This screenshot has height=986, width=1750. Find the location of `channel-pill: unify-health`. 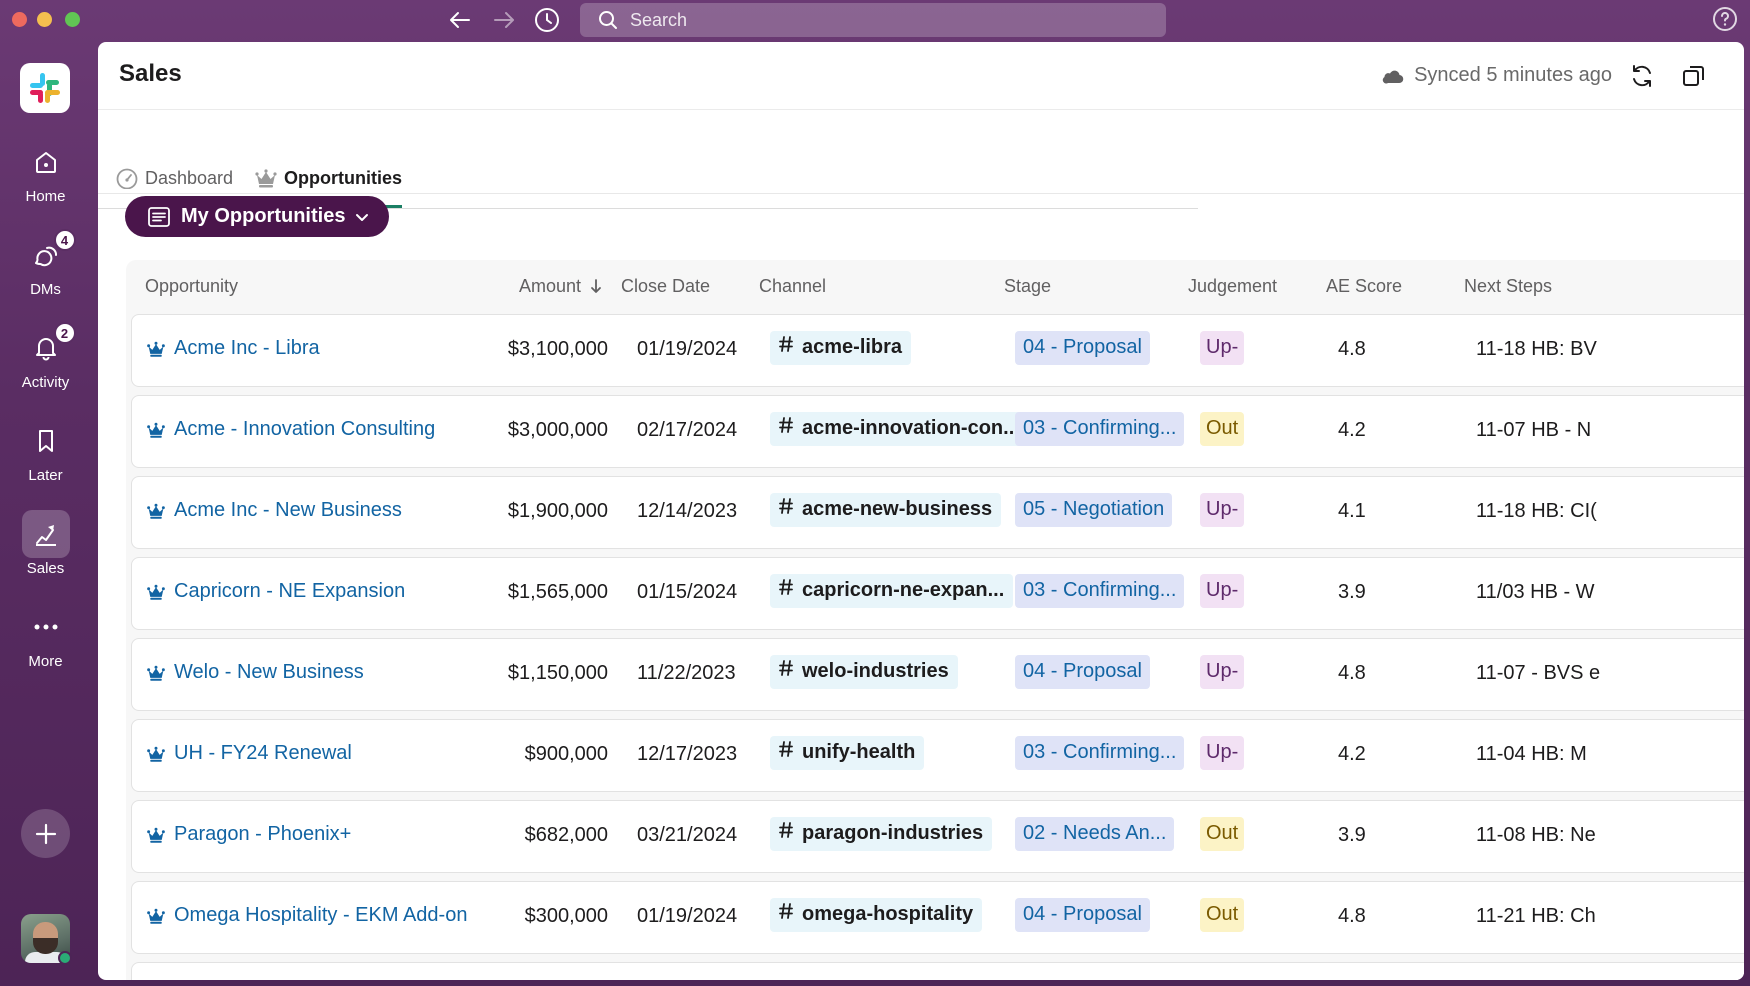

channel-pill: unify-health is located at coordinates (847, 753).